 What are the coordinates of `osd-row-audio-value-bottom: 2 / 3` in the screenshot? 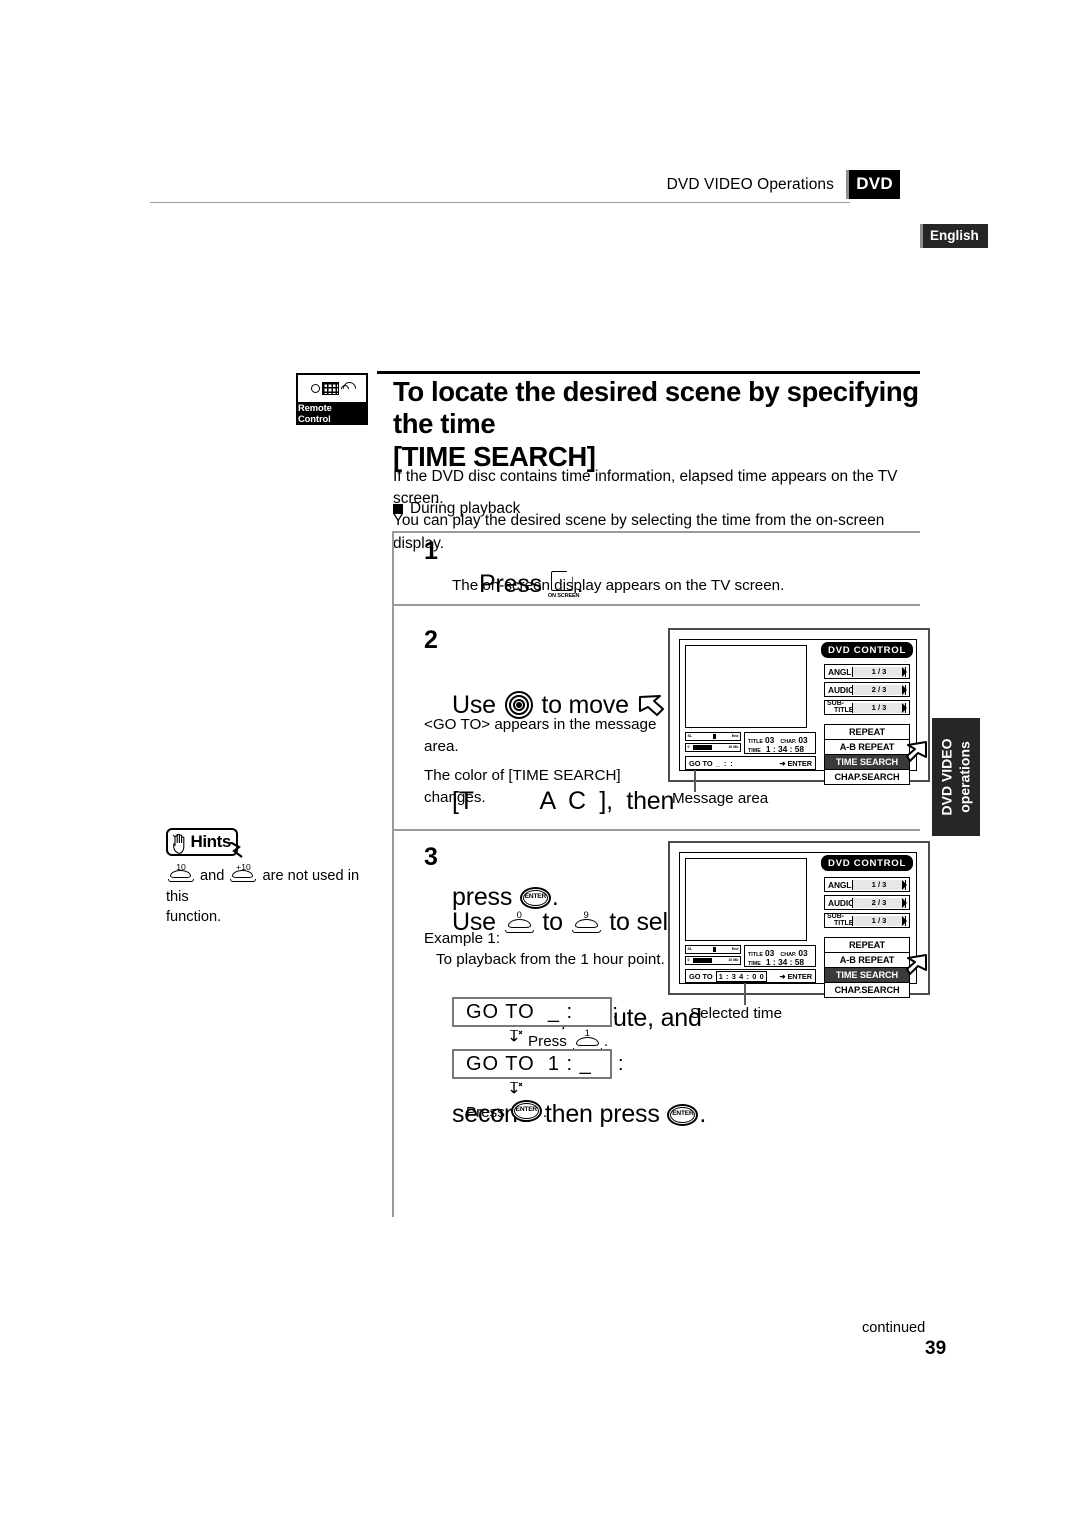 It's located at (879, 902).